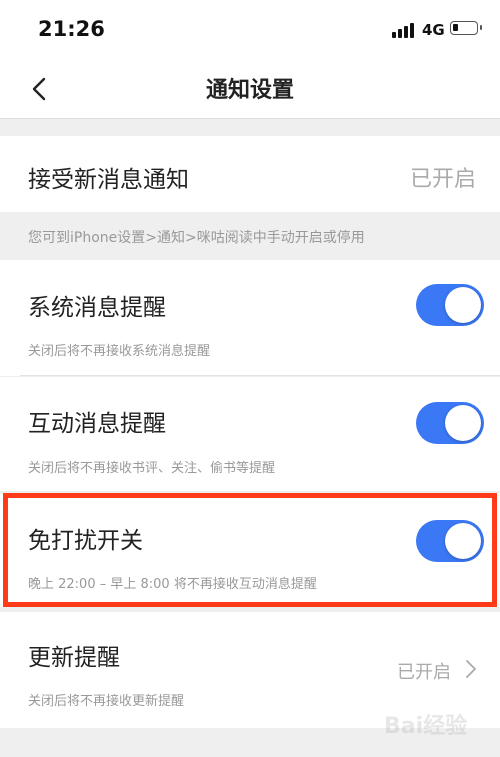 This screenshot has height=757, width=500. Describe the element at coordinates (196, 238) in the screenshot. I see `hint-text: 您可到iPhone设置>通知>咪咕阅读中手动开启或停用` at that location.